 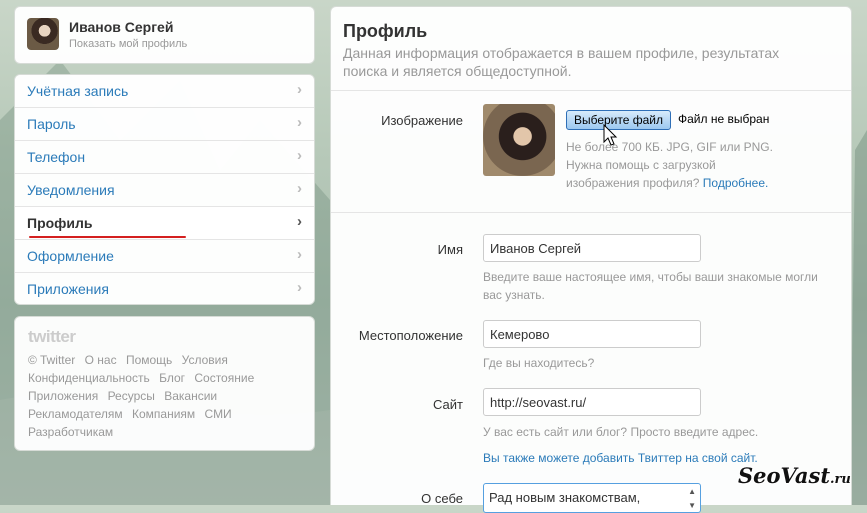 I want to click on footer-link: Ресурсы, so click(x=131, y=396).